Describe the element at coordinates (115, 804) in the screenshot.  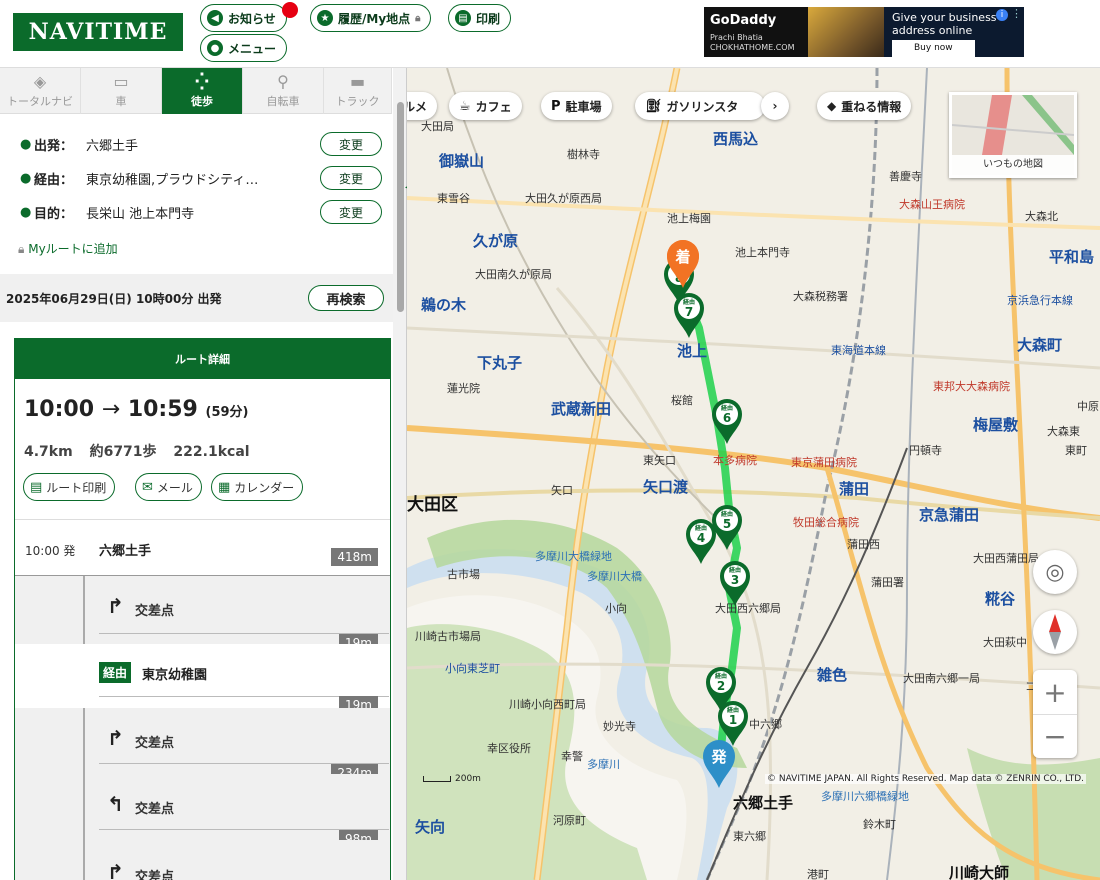
I see `turn-left-icon: ↰` at that location.